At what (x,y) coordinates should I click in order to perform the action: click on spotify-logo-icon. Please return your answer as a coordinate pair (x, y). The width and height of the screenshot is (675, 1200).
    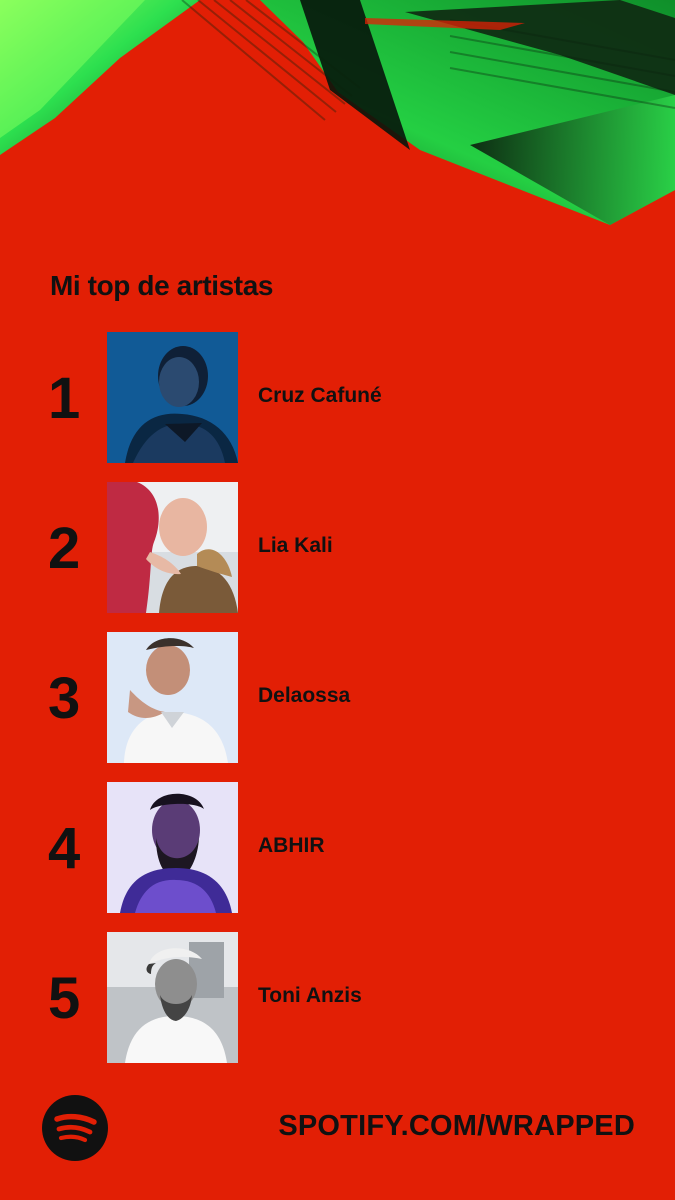
    Looking at the image, I should click on (75, 1128).